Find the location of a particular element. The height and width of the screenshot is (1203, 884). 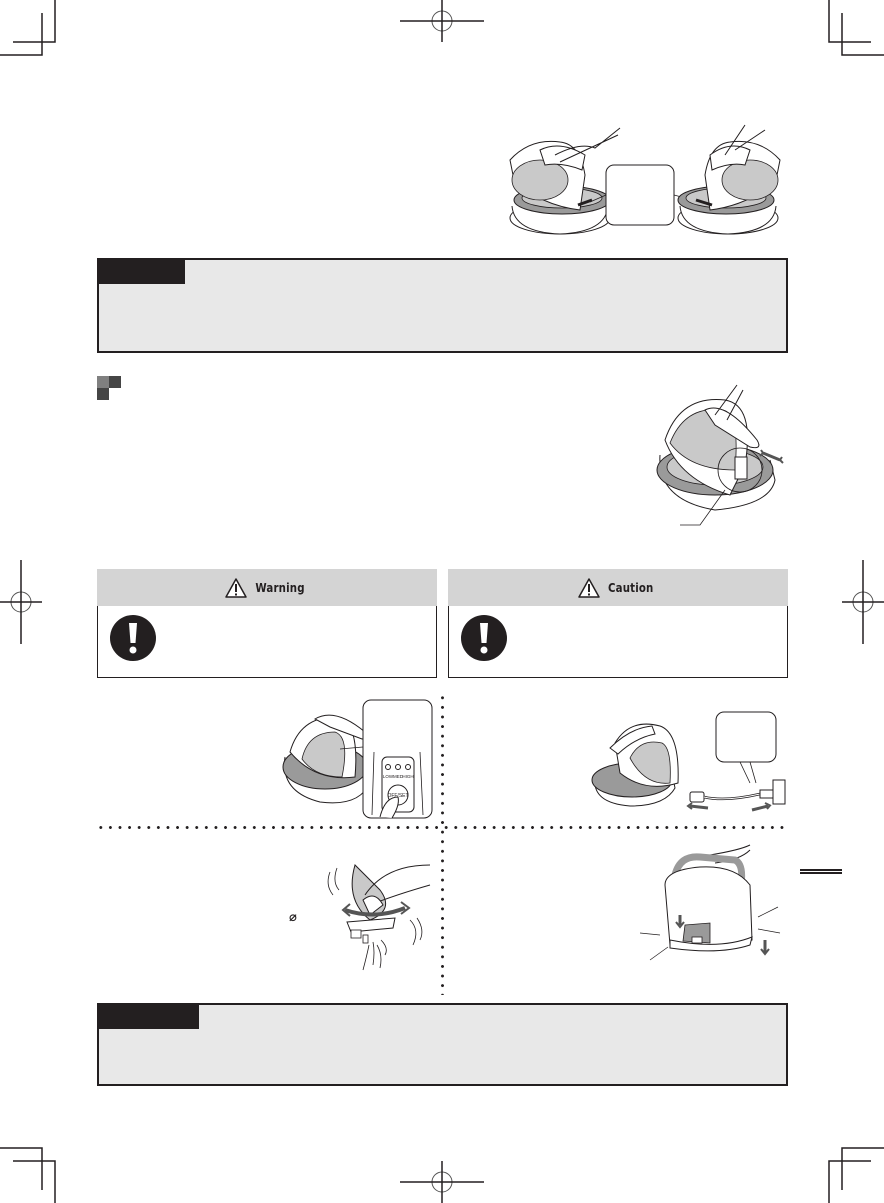

caution-alert: Caution is located at coordinates (618, 623).